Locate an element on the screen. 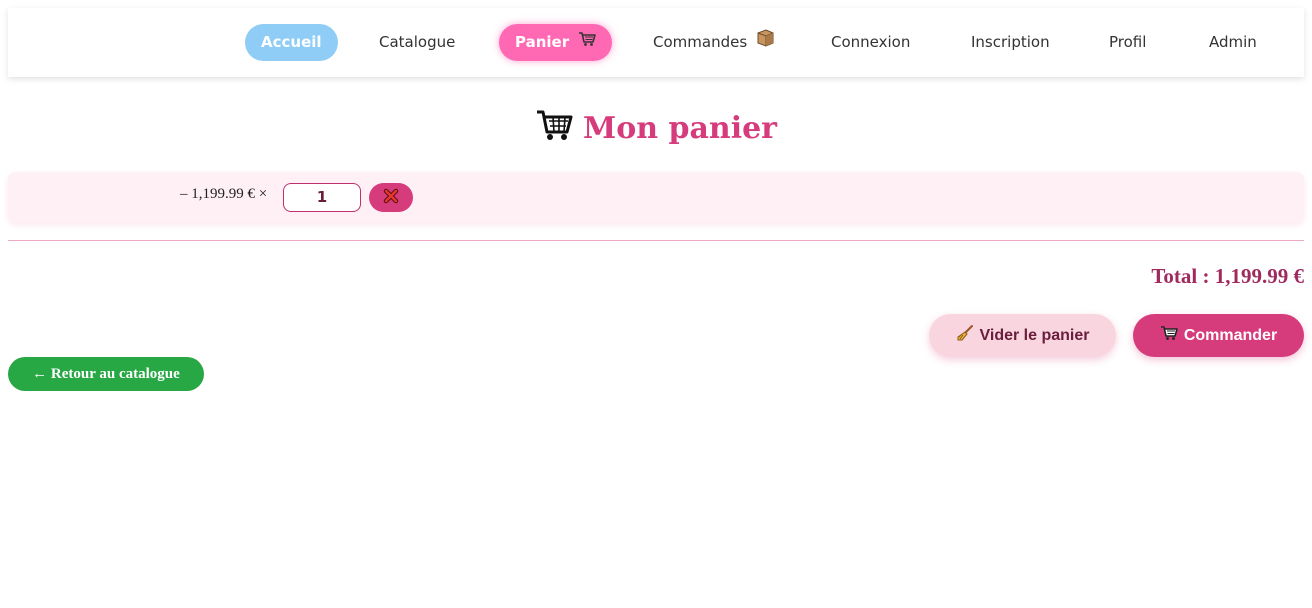 Image resolution: width=1312 pixels, height=608 pixels. divider is located at coordinates (656, 240).